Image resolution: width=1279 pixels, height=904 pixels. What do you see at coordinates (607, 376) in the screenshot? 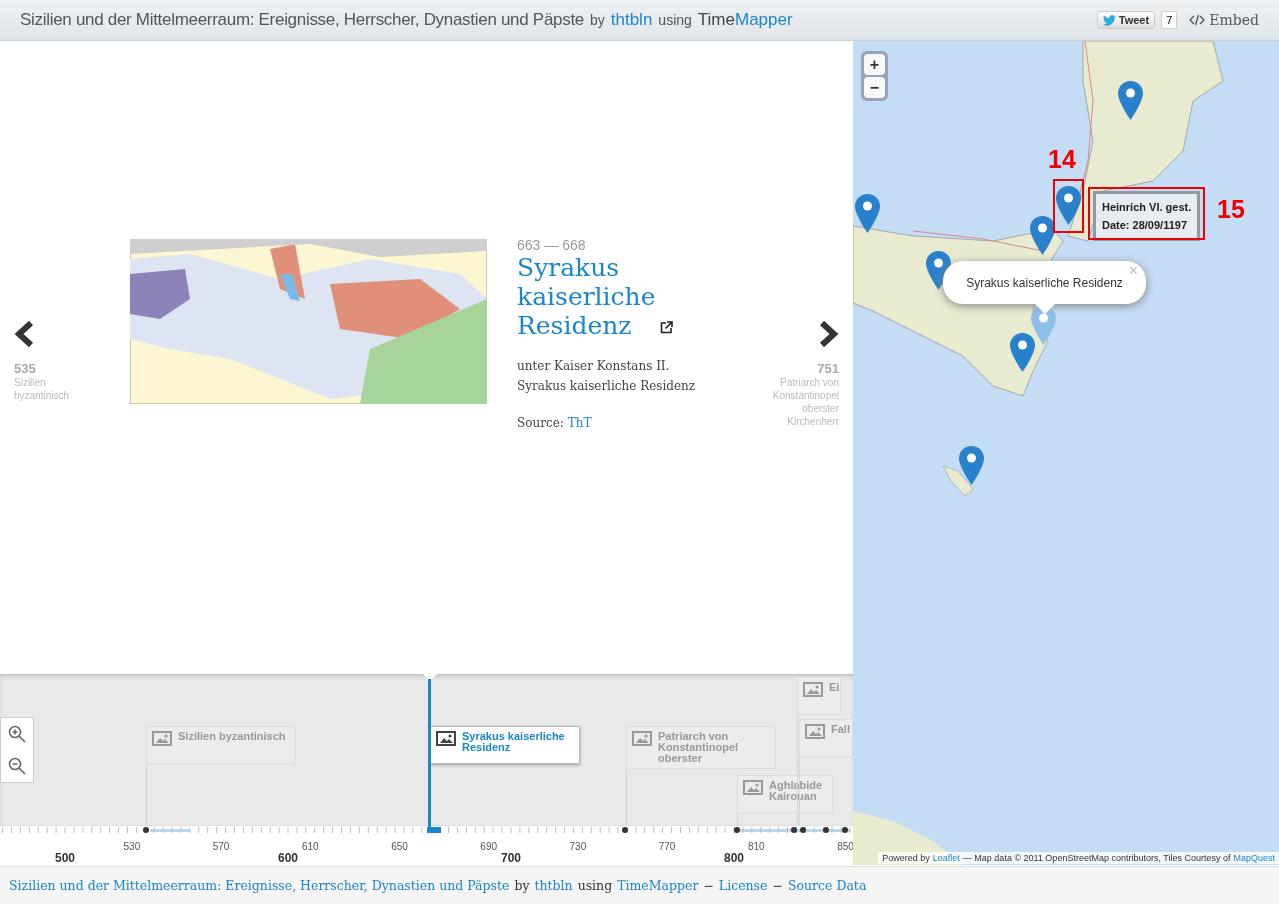
I see `event-description: unter Kaiser Konstans II. Syrakus kaiserliche Residenz` at bounding box center [607, 376].